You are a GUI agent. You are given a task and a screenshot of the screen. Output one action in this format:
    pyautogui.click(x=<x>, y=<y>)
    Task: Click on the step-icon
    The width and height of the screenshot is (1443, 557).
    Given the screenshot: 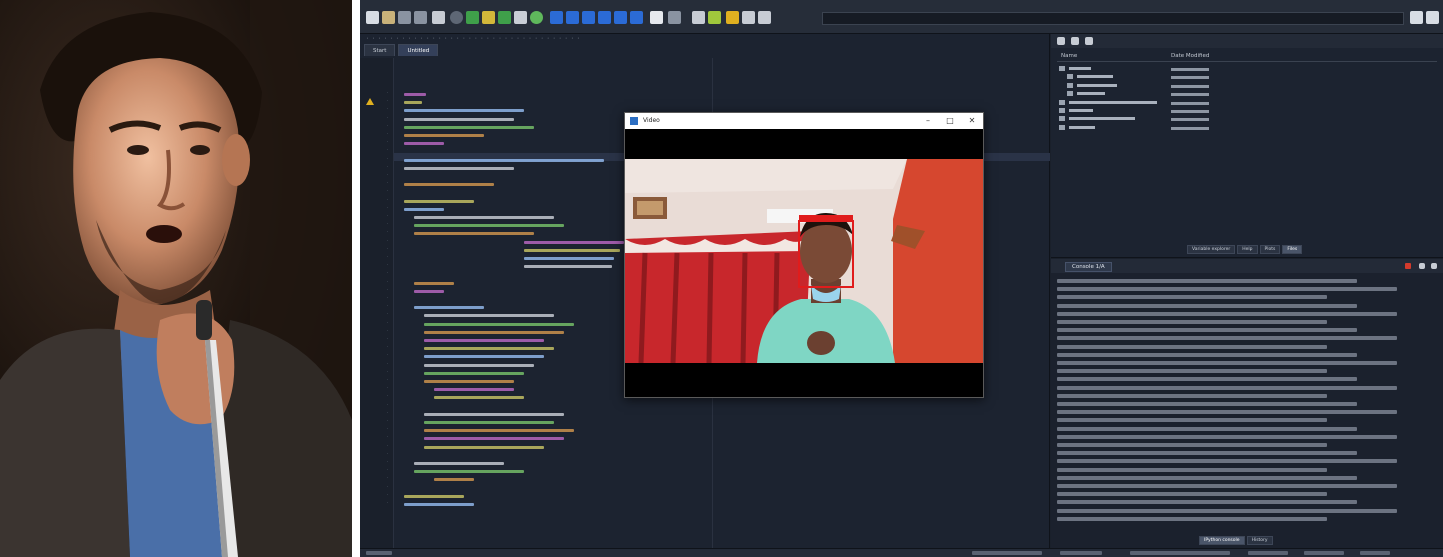 What is the action you would take?
    pyautogui.click(x=572, y=17)
    